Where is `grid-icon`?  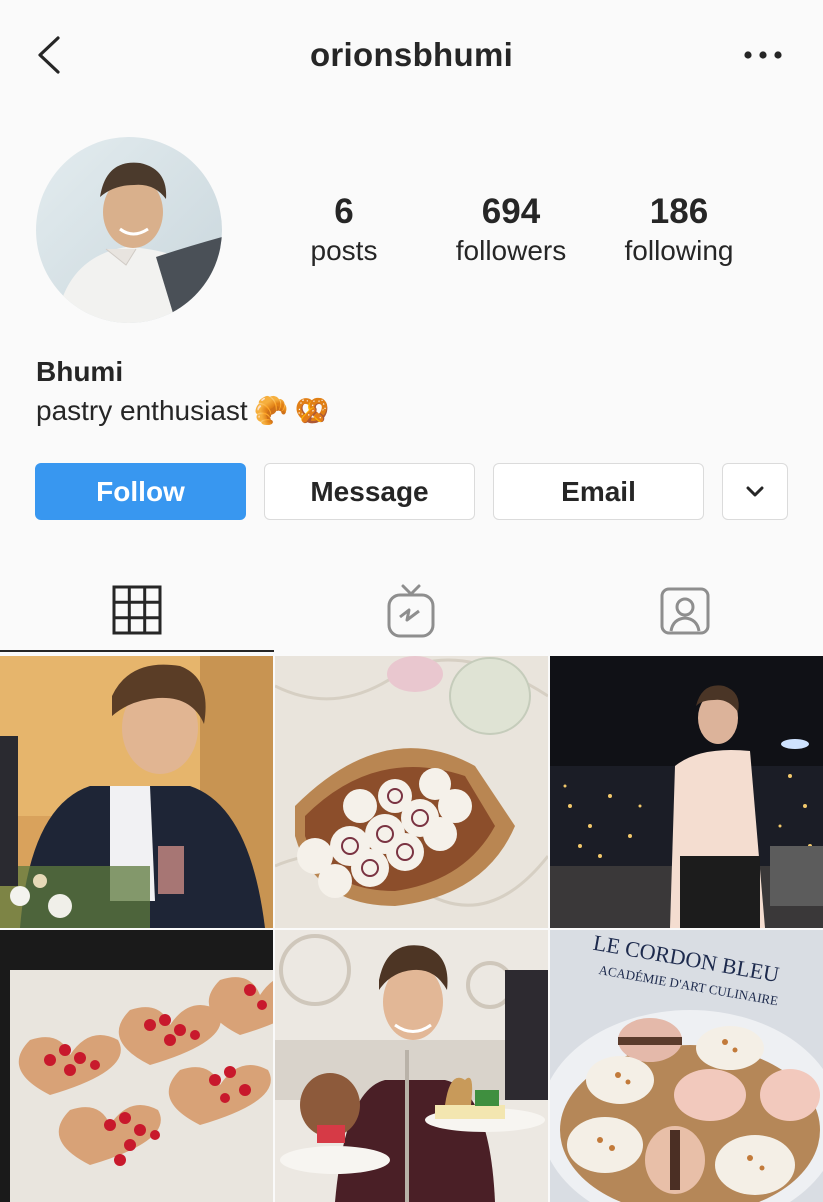
grid-icon is located at coordinates (137, 610).